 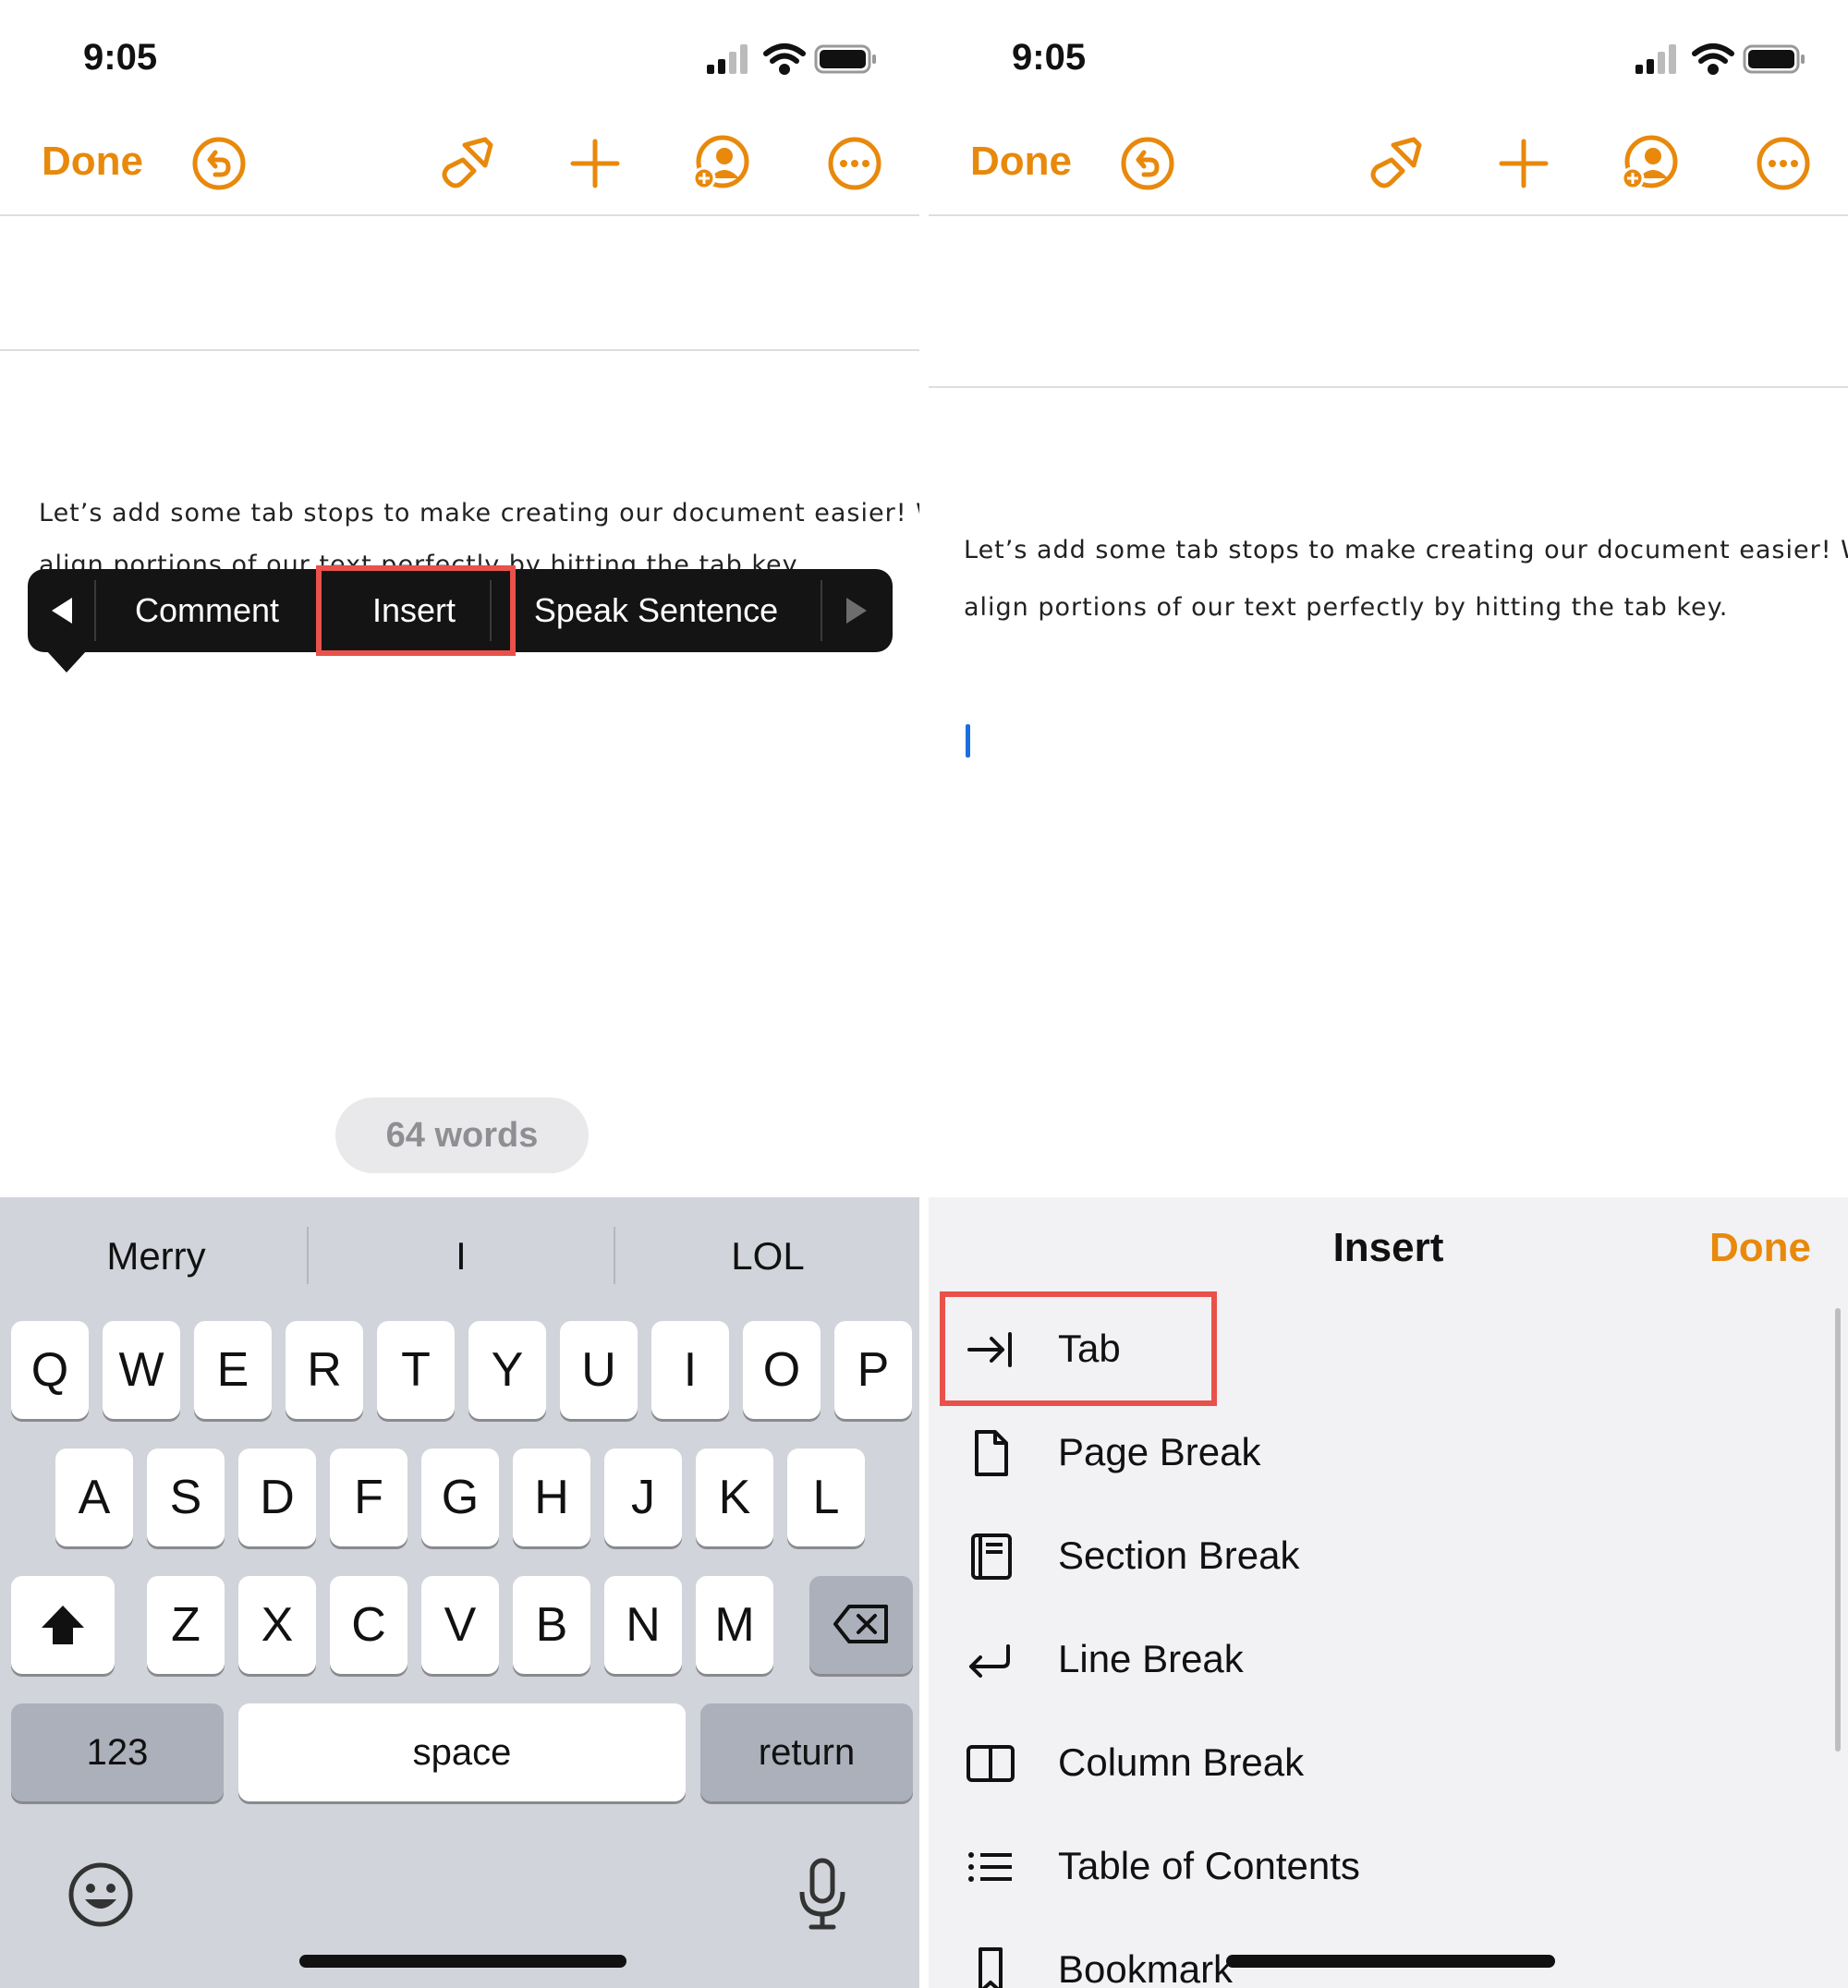 I want to click on return-key: return, so click(x=806, y=1752).